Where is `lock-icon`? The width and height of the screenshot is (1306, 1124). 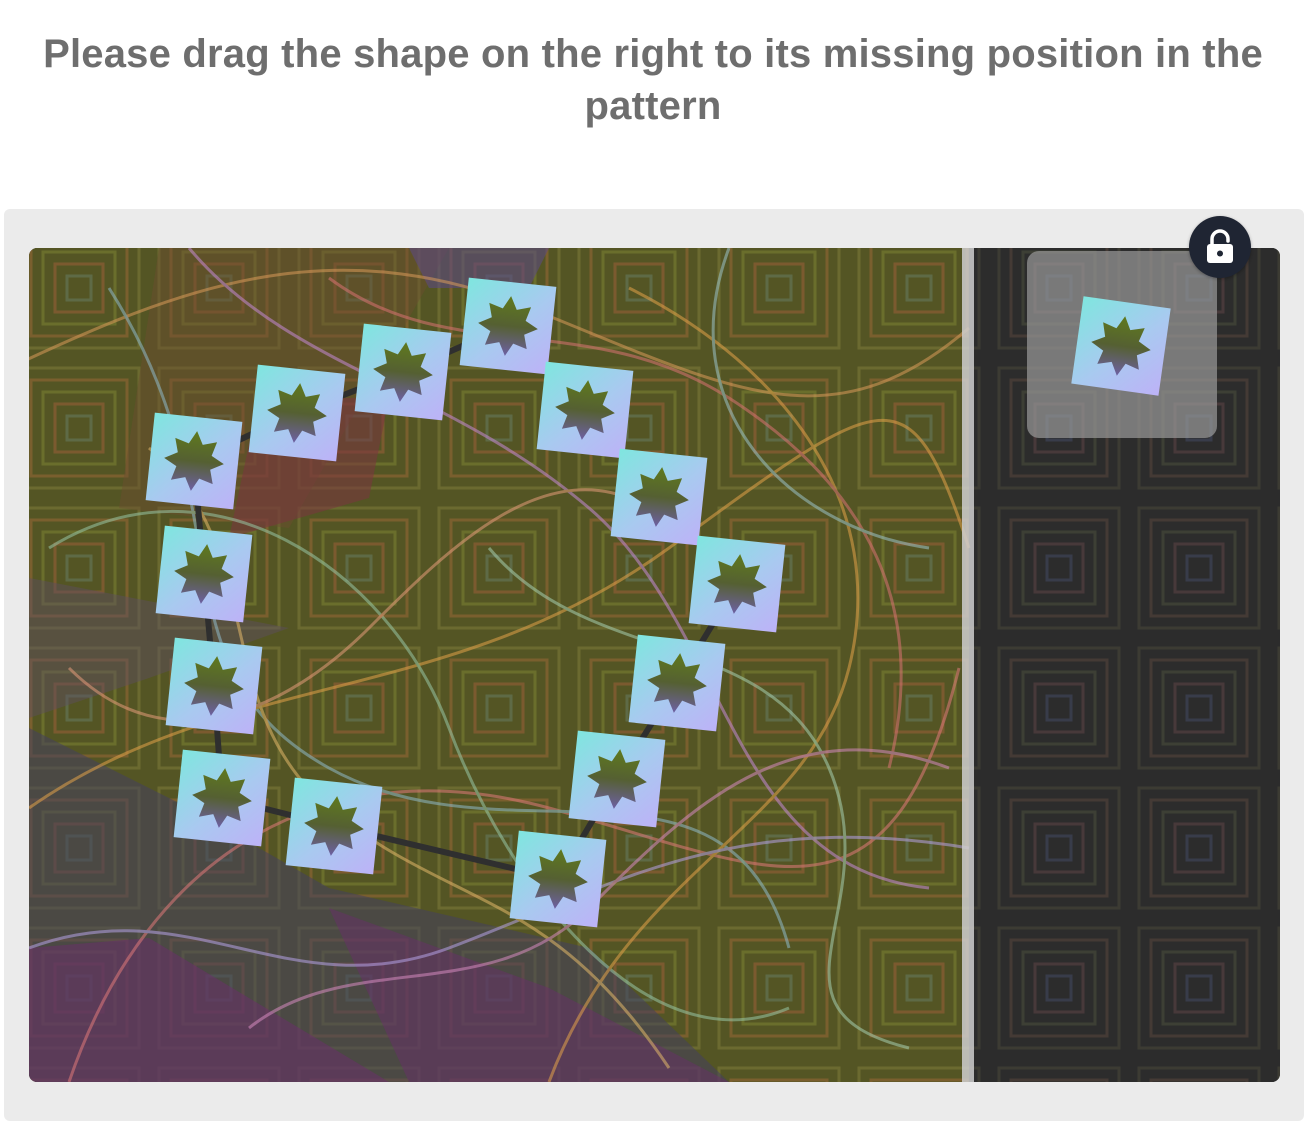
lock-icon is located at coordinates (1220, 246).